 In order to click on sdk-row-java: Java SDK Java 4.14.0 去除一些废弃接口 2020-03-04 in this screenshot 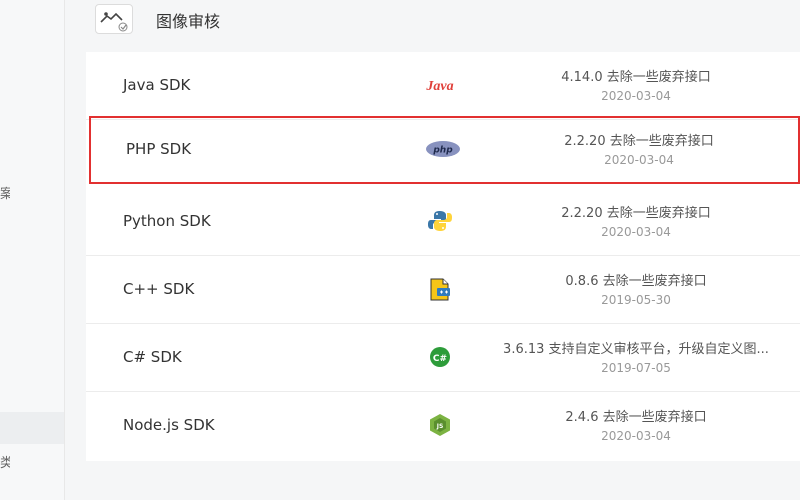, I will do `click(443, 86)`.